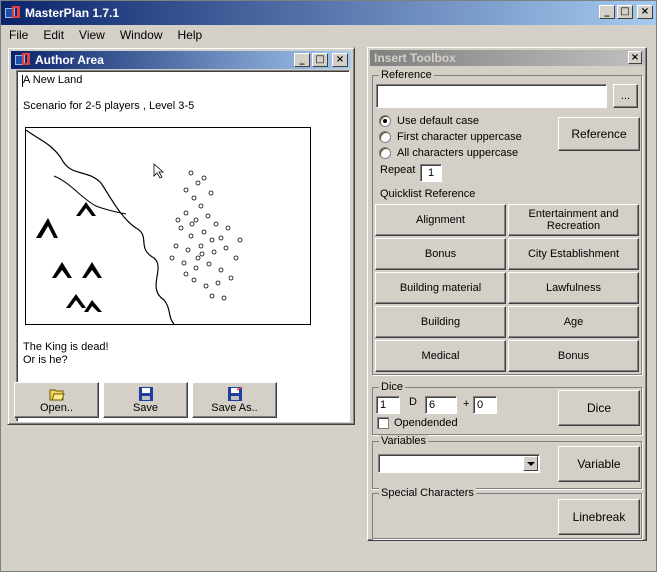 The height and width of the screenshot is (572, 657). I want to click on save-as-button-label: Save As.., so click(234, 407).